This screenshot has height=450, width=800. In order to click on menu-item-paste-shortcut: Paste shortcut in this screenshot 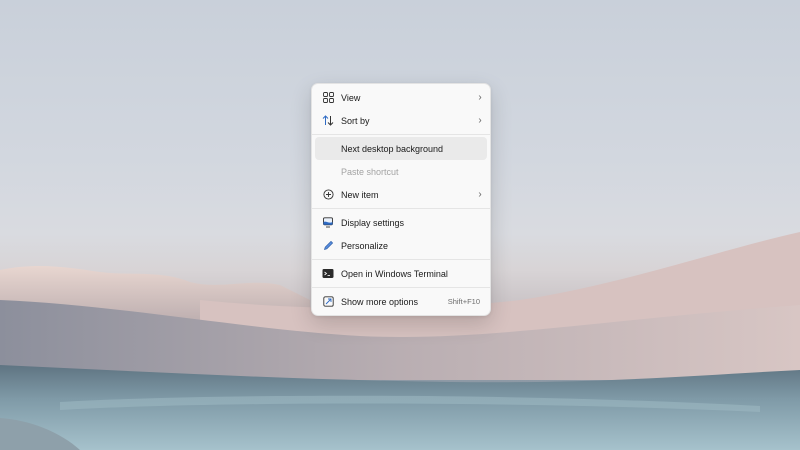, I will do `click(401, 171)`.